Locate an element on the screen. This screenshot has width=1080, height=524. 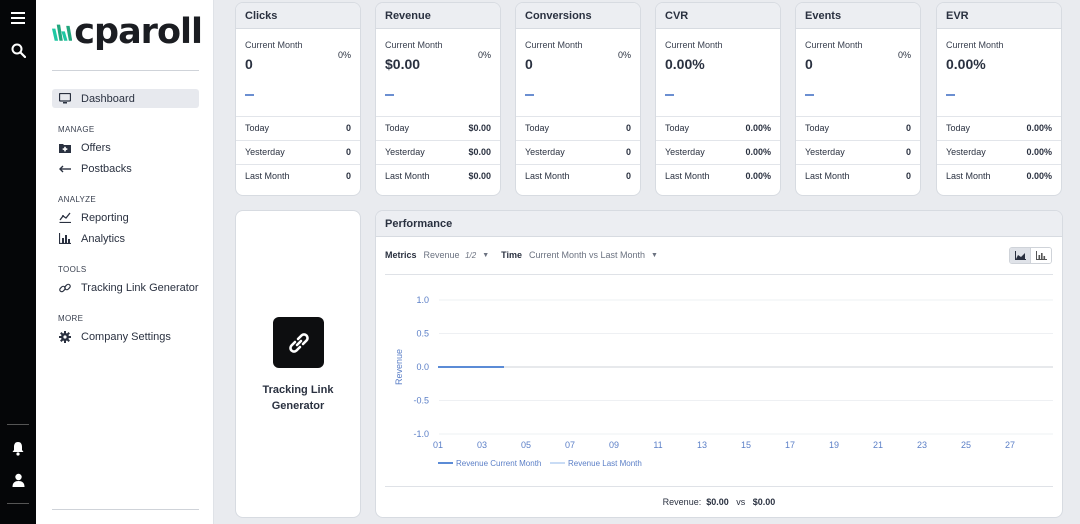
yesterday-row: Yesterday 0.00% is located at coordinates (718, 152).